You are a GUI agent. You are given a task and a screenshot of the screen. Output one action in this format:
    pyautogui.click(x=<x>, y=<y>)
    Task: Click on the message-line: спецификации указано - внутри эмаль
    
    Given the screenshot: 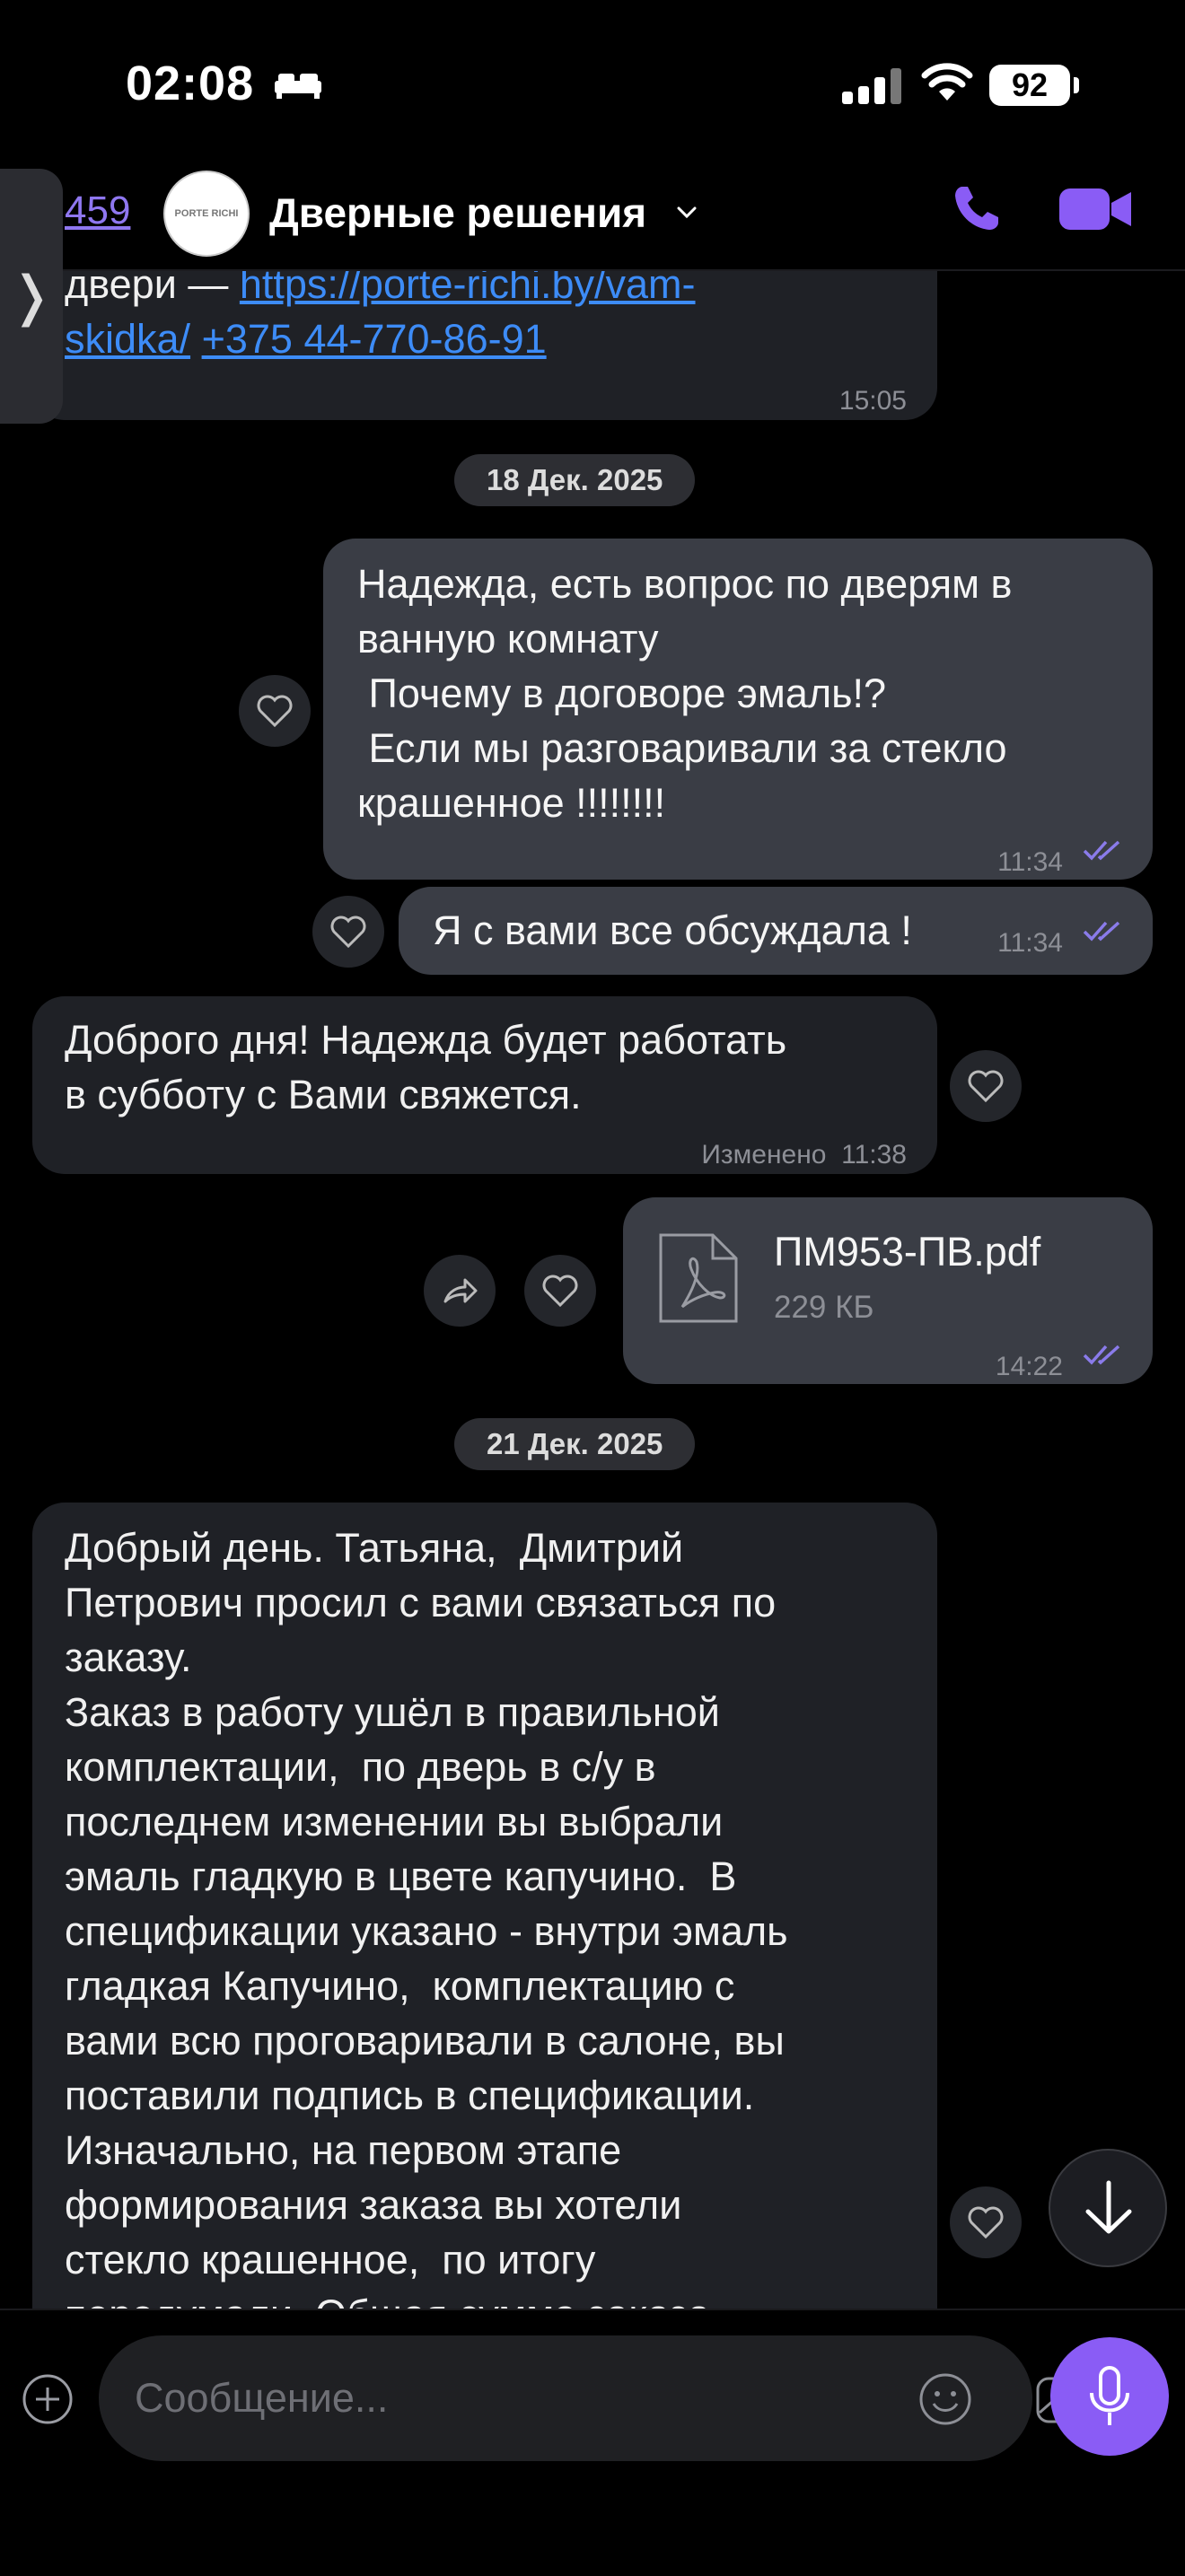 What is the action you would take?
    pyautogui.click(x=426, y=1931)
    